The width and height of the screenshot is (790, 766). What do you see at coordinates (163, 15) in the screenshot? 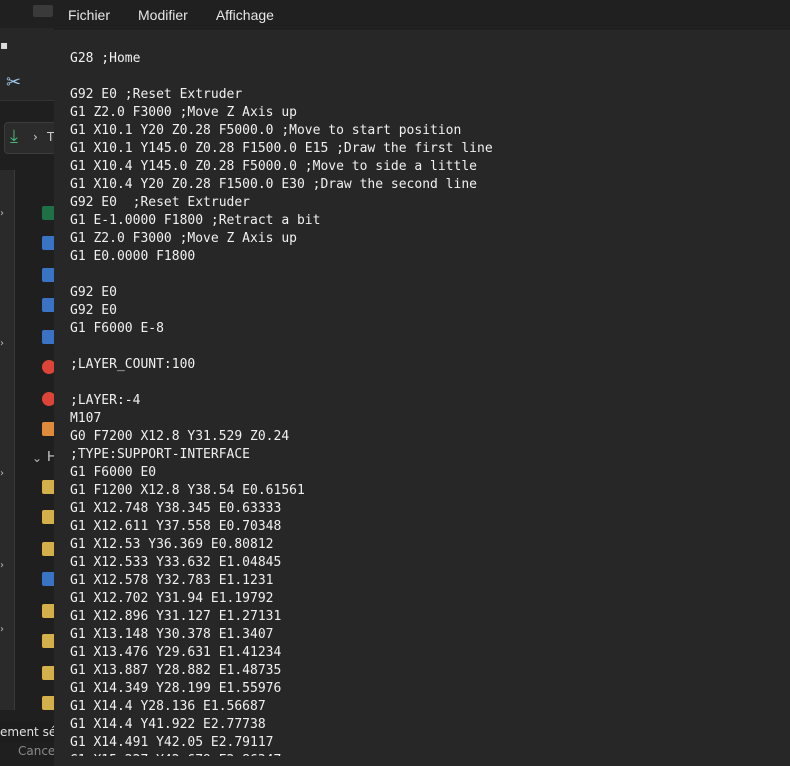
I see `menu-edit: Modifier` at bounding box center [163, 15].